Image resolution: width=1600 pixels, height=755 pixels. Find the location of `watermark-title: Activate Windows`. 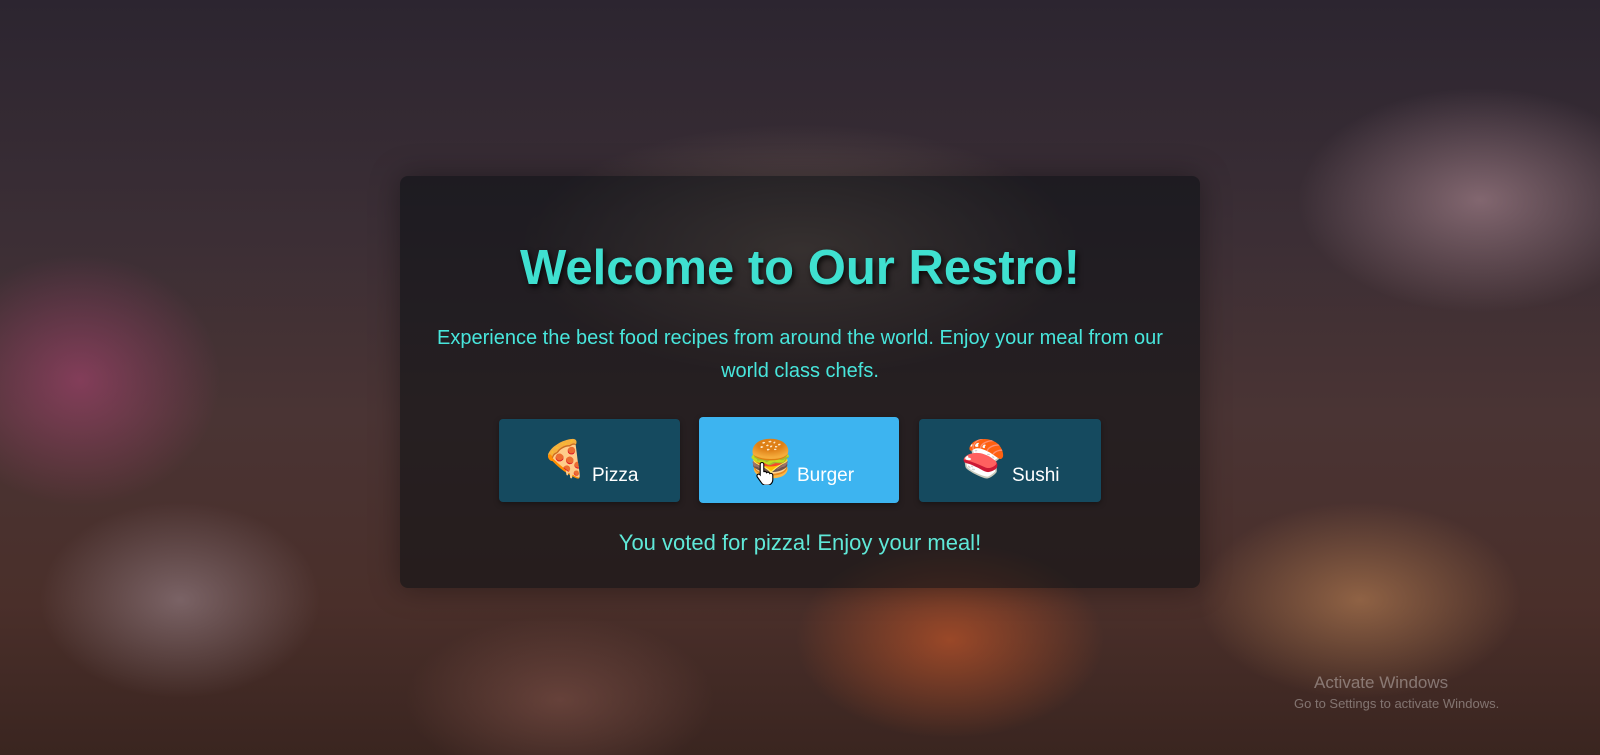

watermark-title: Activate Windows is located at coordinates (1381, 682).